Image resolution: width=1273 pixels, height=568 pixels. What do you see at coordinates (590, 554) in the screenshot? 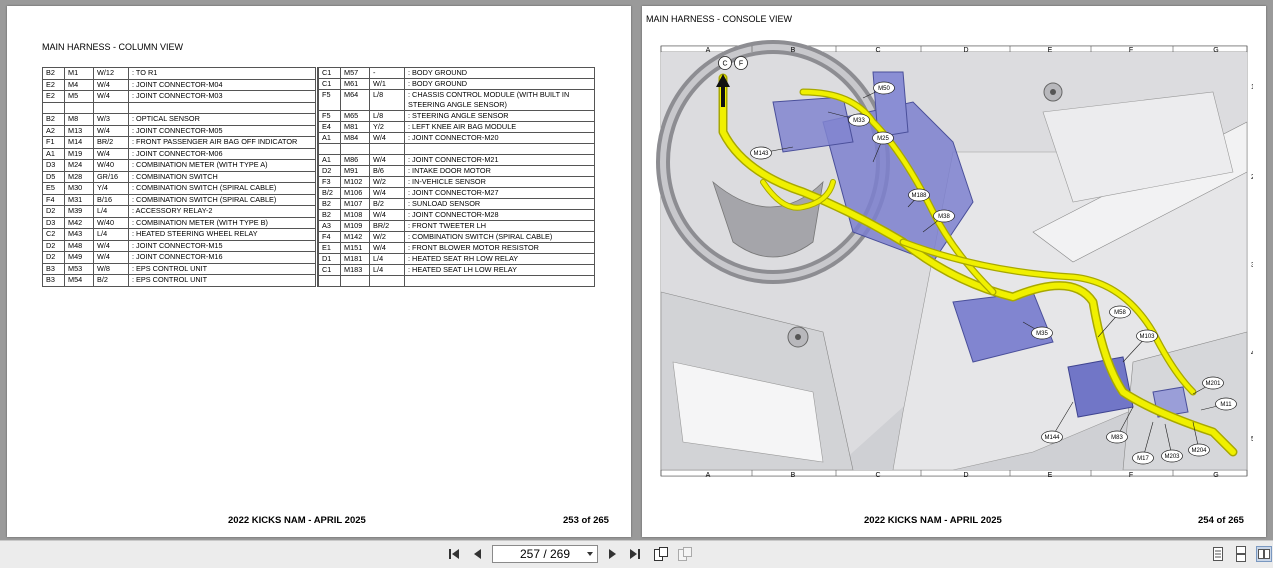
I see `chevron-down-icon` at bounding box center [590, 554].